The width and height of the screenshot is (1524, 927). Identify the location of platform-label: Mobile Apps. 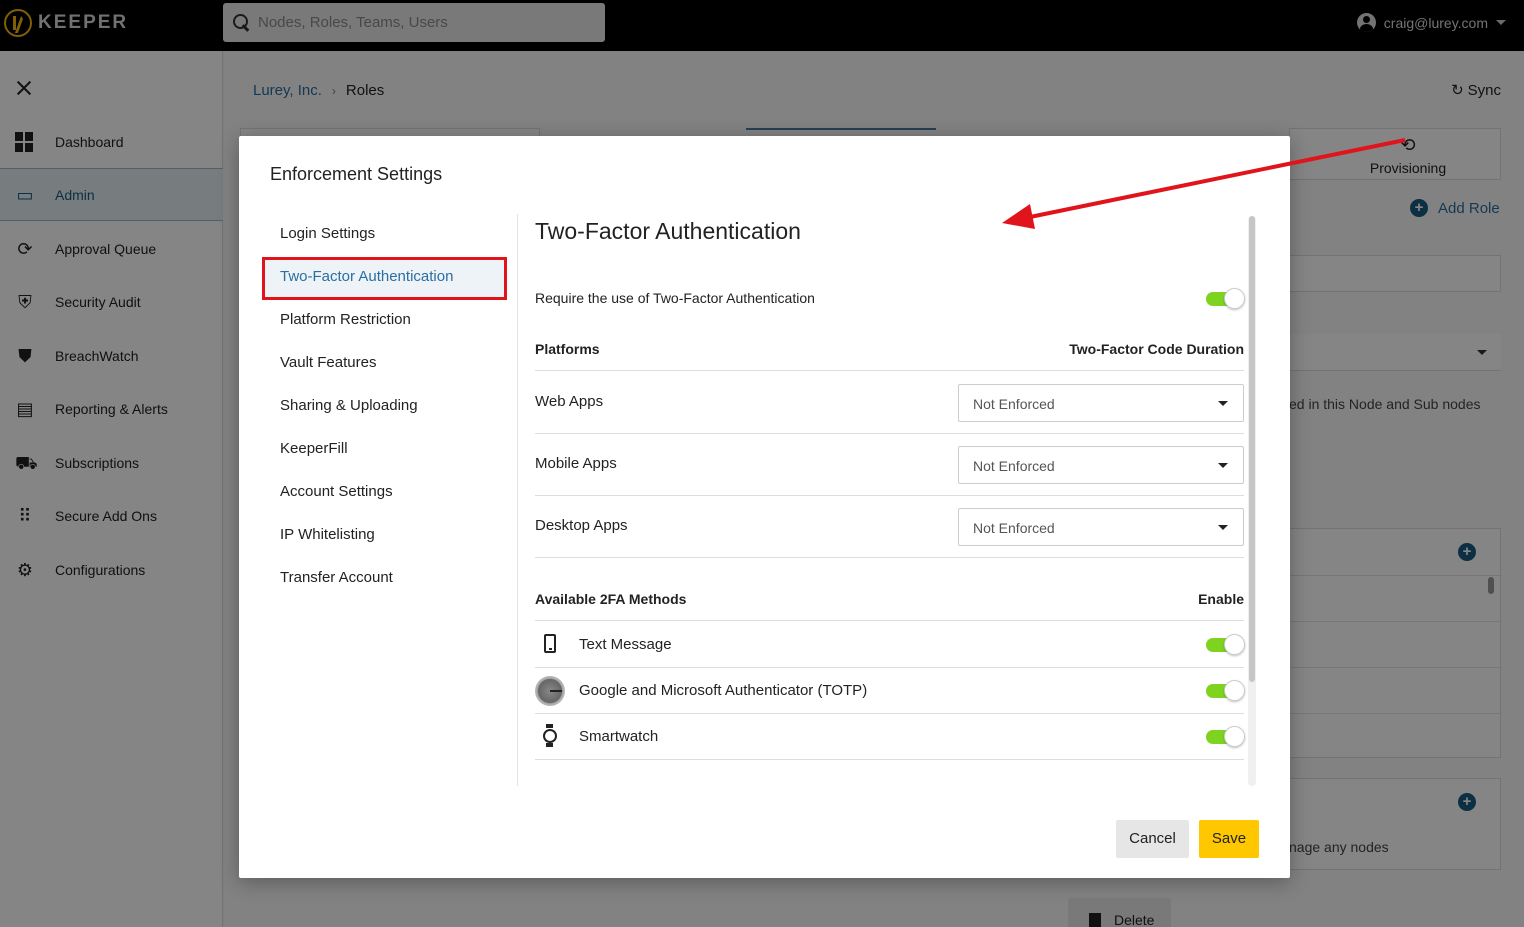
(576, 463).